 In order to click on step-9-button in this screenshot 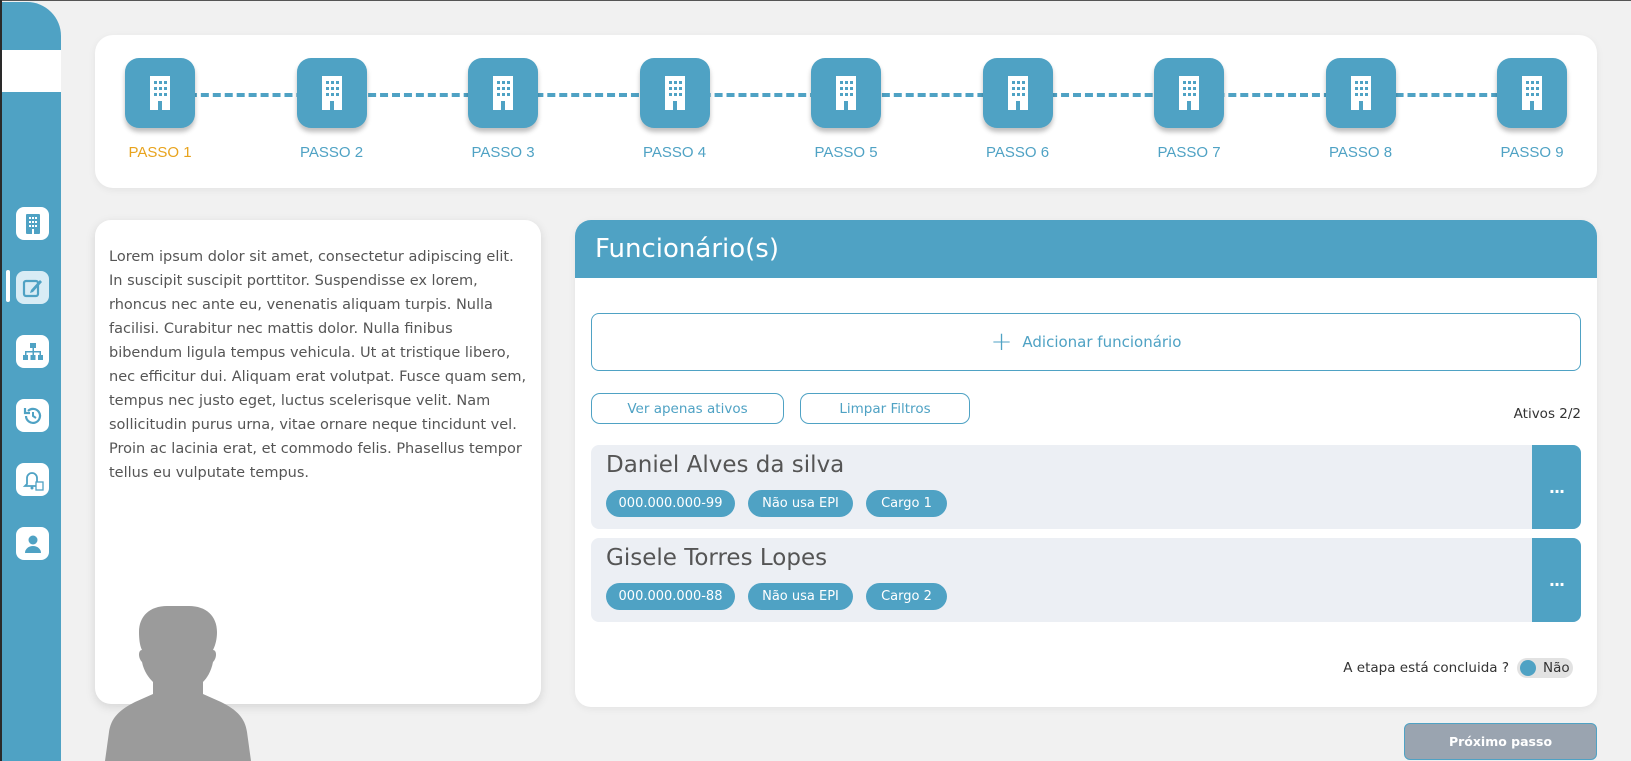, I will do `click(1532, 93)`.